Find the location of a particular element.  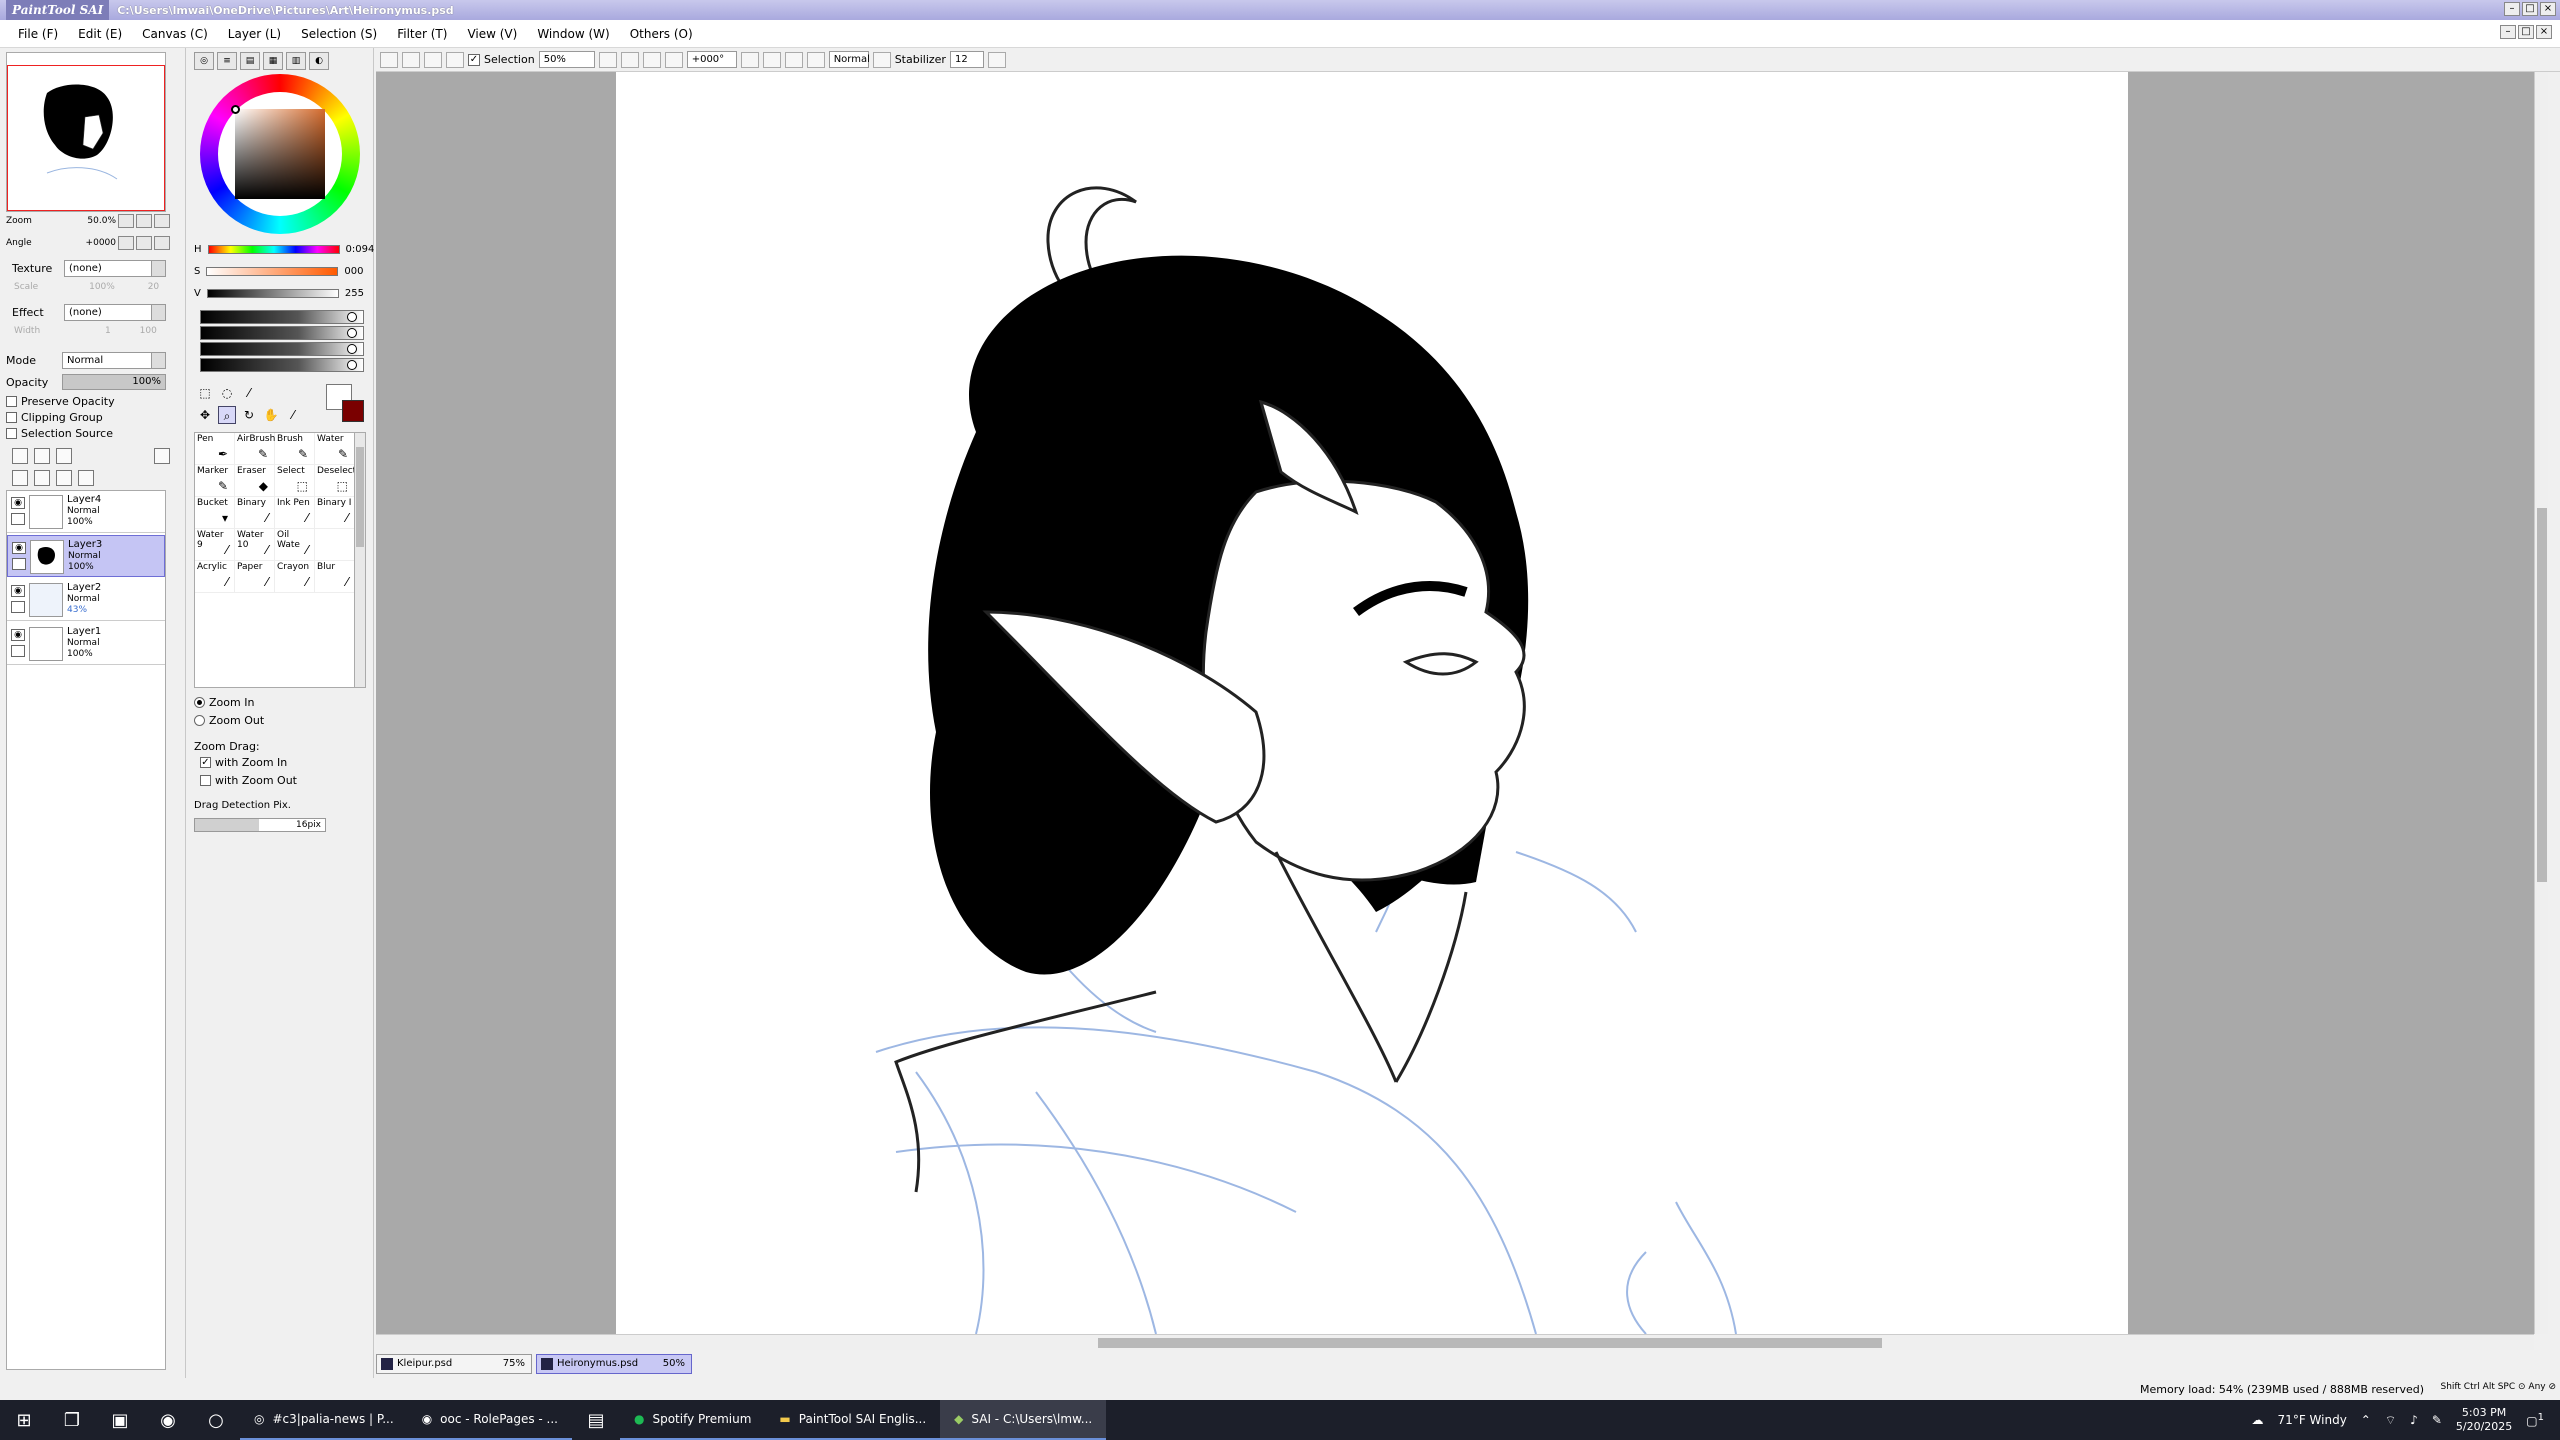

clipping-group-checkbox: Clipping Group is located at coordinates (54, 417).